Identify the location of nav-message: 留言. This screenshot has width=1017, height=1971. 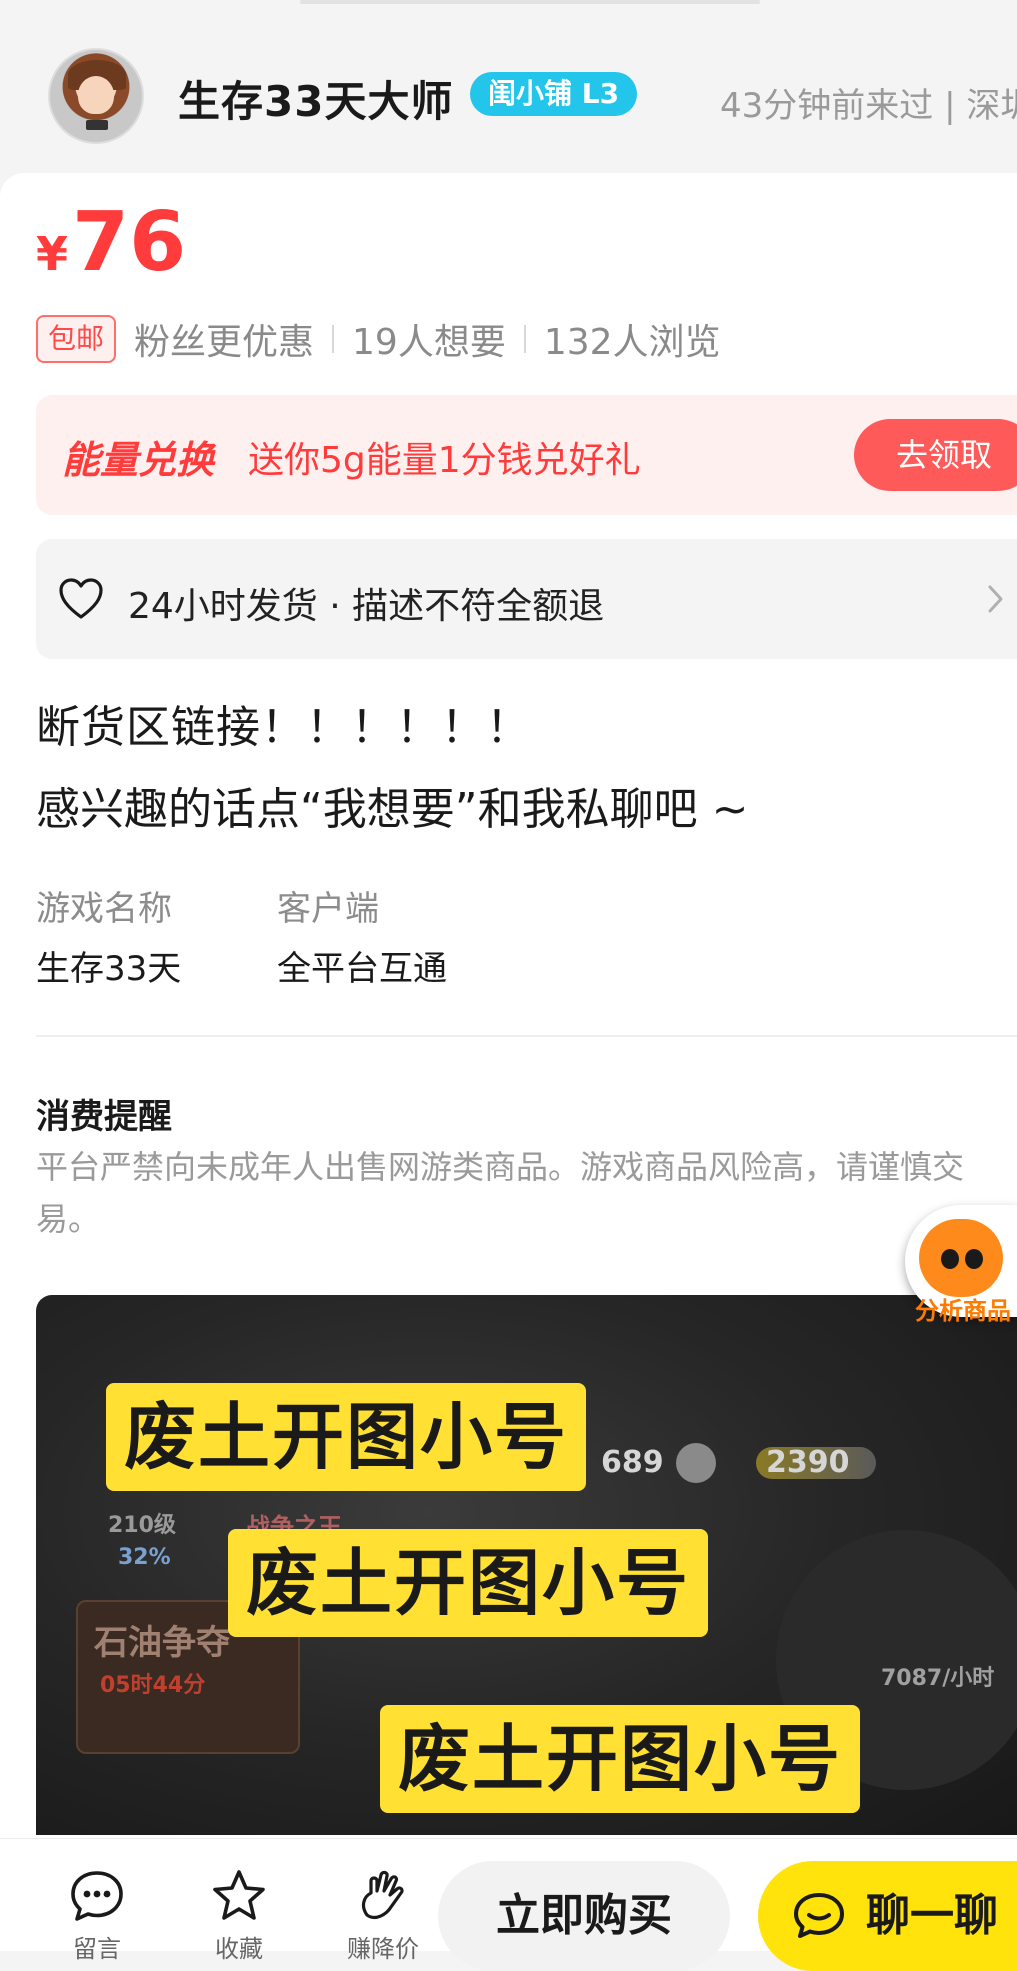
(97, 1915).